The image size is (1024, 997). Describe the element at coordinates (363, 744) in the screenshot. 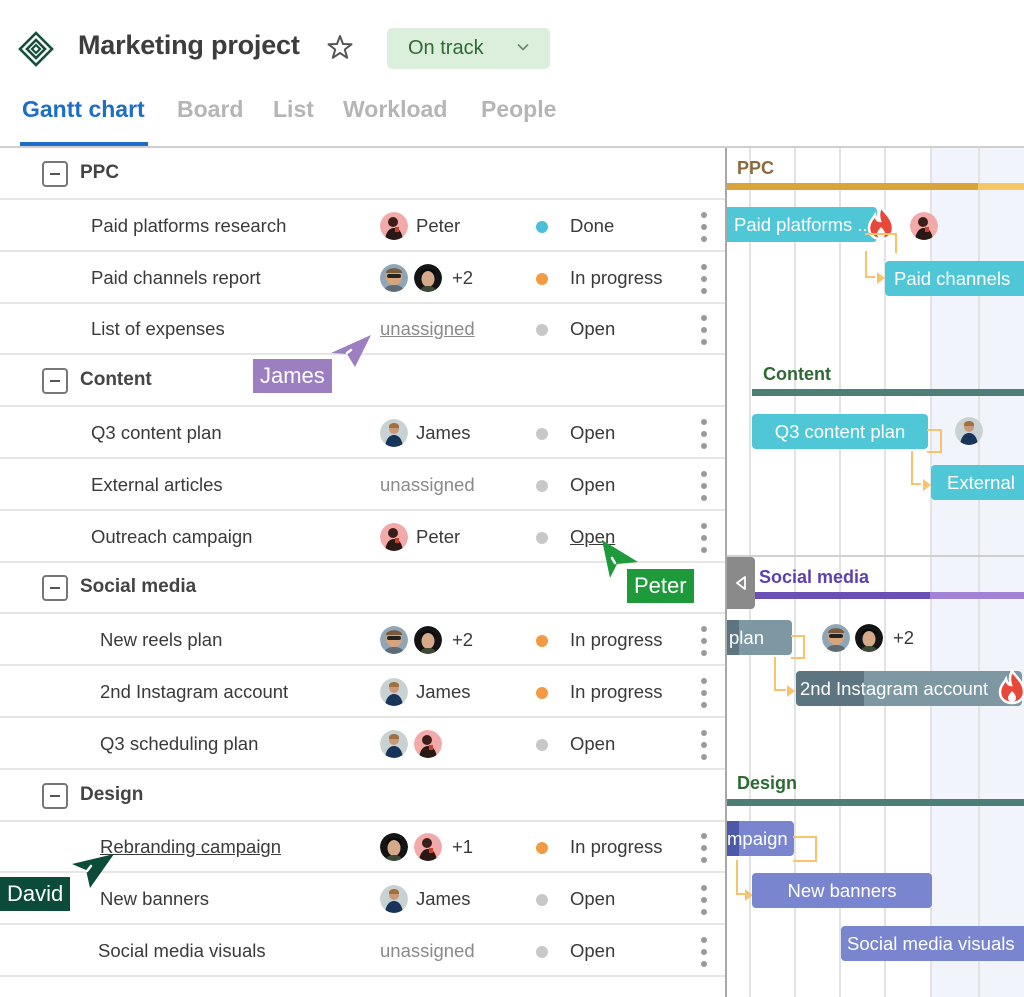

I see `task-row: Q3 scheduling plan Open` at that location.